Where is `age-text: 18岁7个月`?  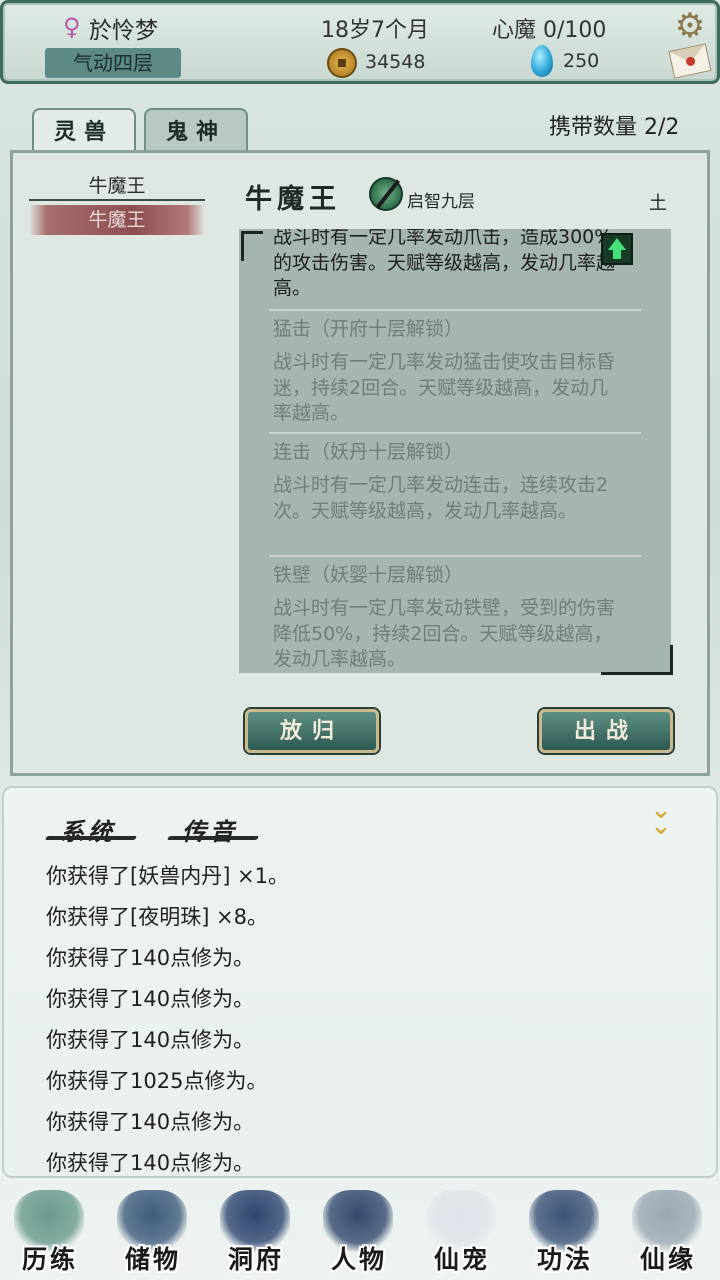
age-text: 18岁7个月 is located at coordinates (375, 30).